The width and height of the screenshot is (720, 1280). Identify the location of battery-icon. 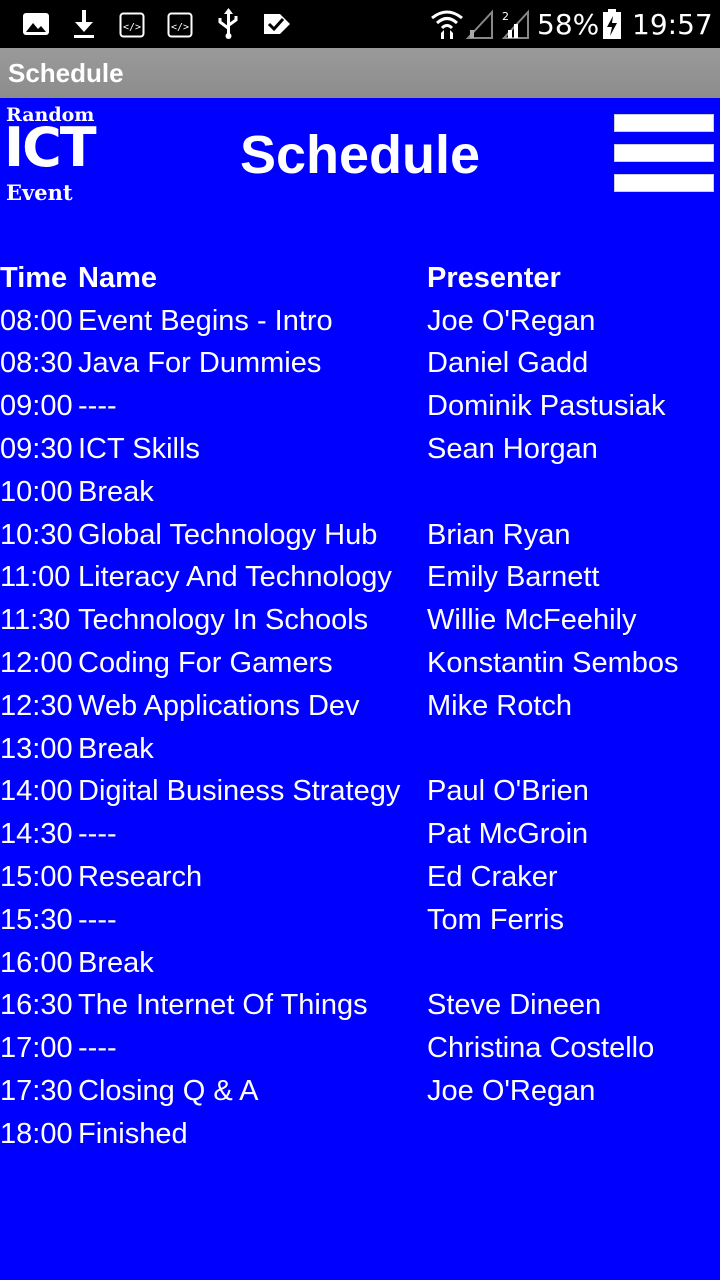
(612, 24).